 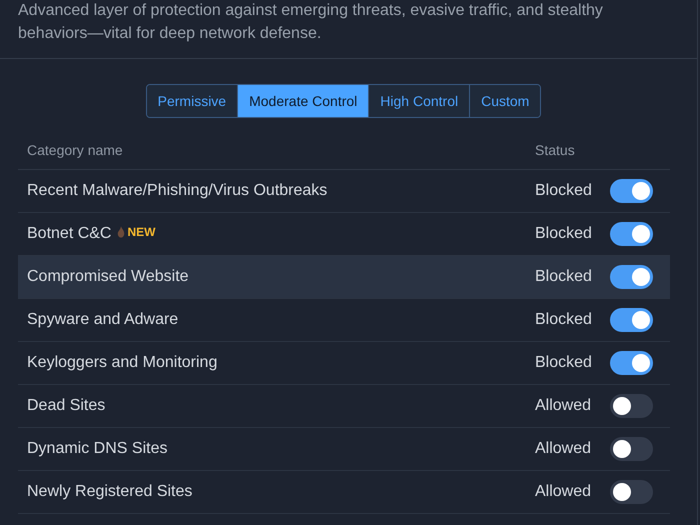 What do you see at coordinates (97, 449) in the screenshot?
I see `category-name: Dynamic DNS Sites` at bounding box center [97, 449].